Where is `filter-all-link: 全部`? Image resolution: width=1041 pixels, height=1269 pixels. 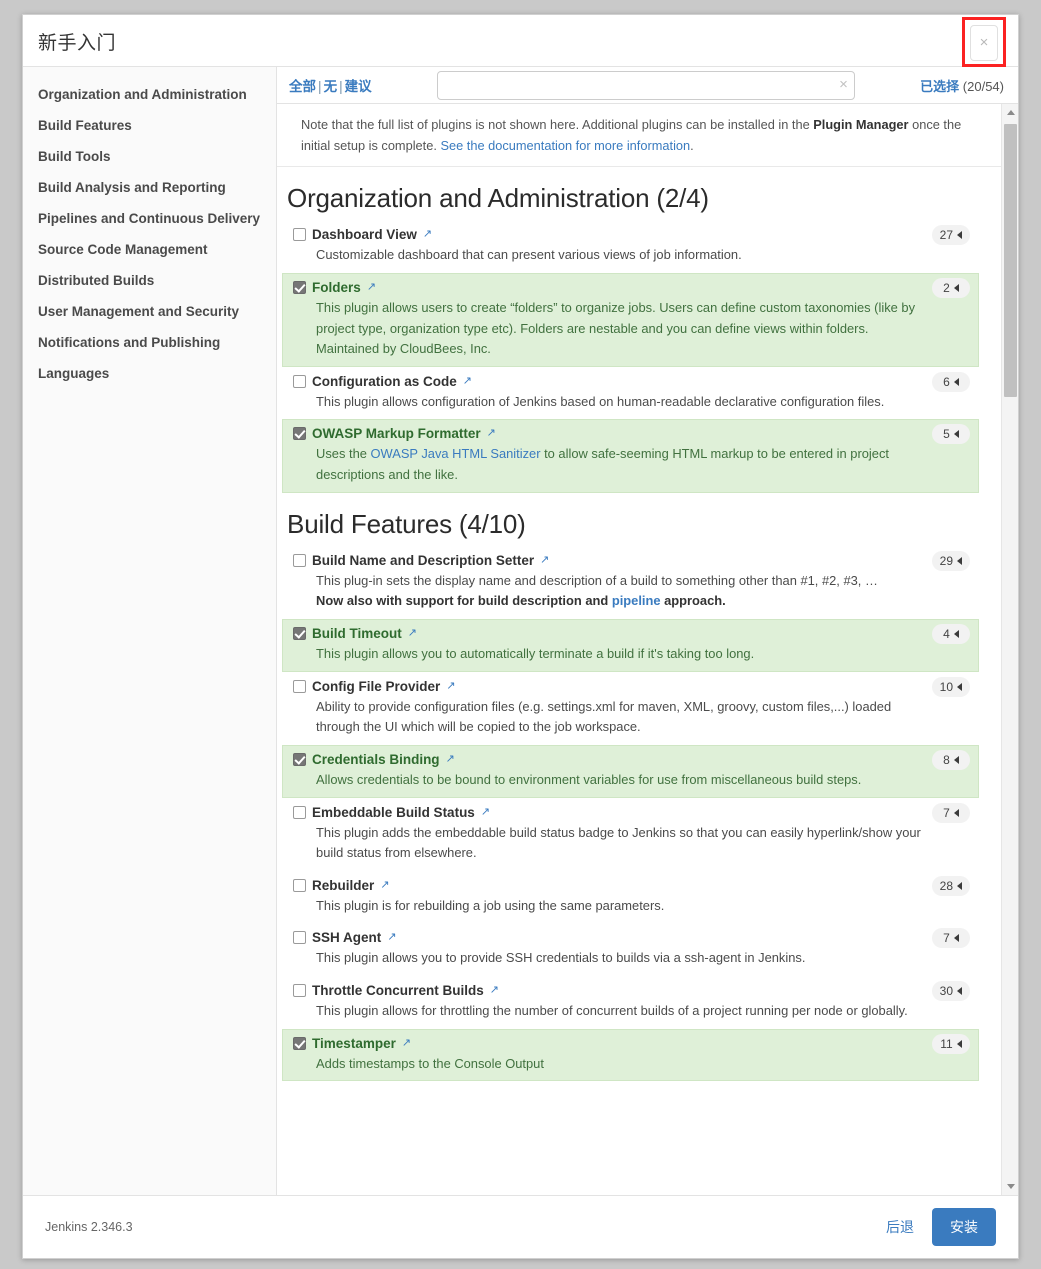 filter-all-link: 全部 is located at coordinates (302, 86).